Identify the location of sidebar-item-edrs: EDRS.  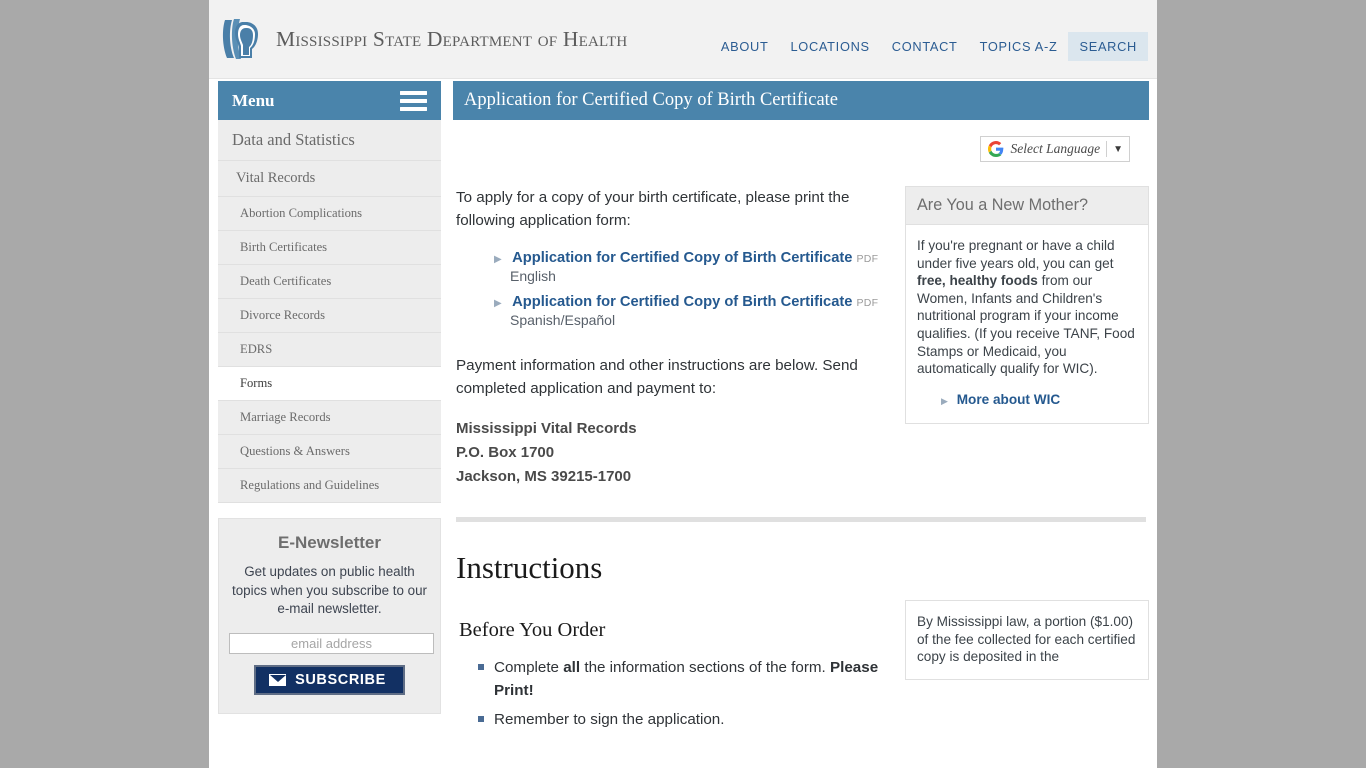
(329, 350).